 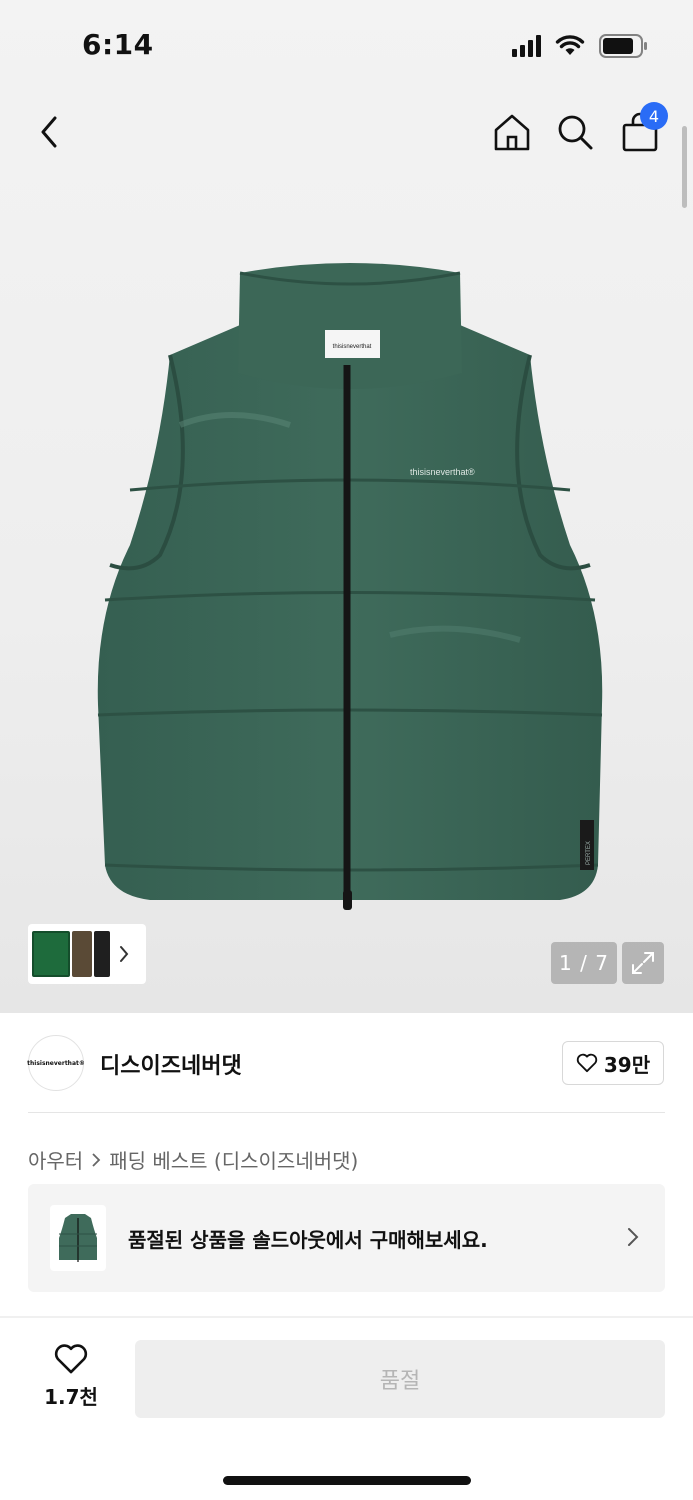 I want to click on brand-like-button: 39만, so click(x=613, y=1063).